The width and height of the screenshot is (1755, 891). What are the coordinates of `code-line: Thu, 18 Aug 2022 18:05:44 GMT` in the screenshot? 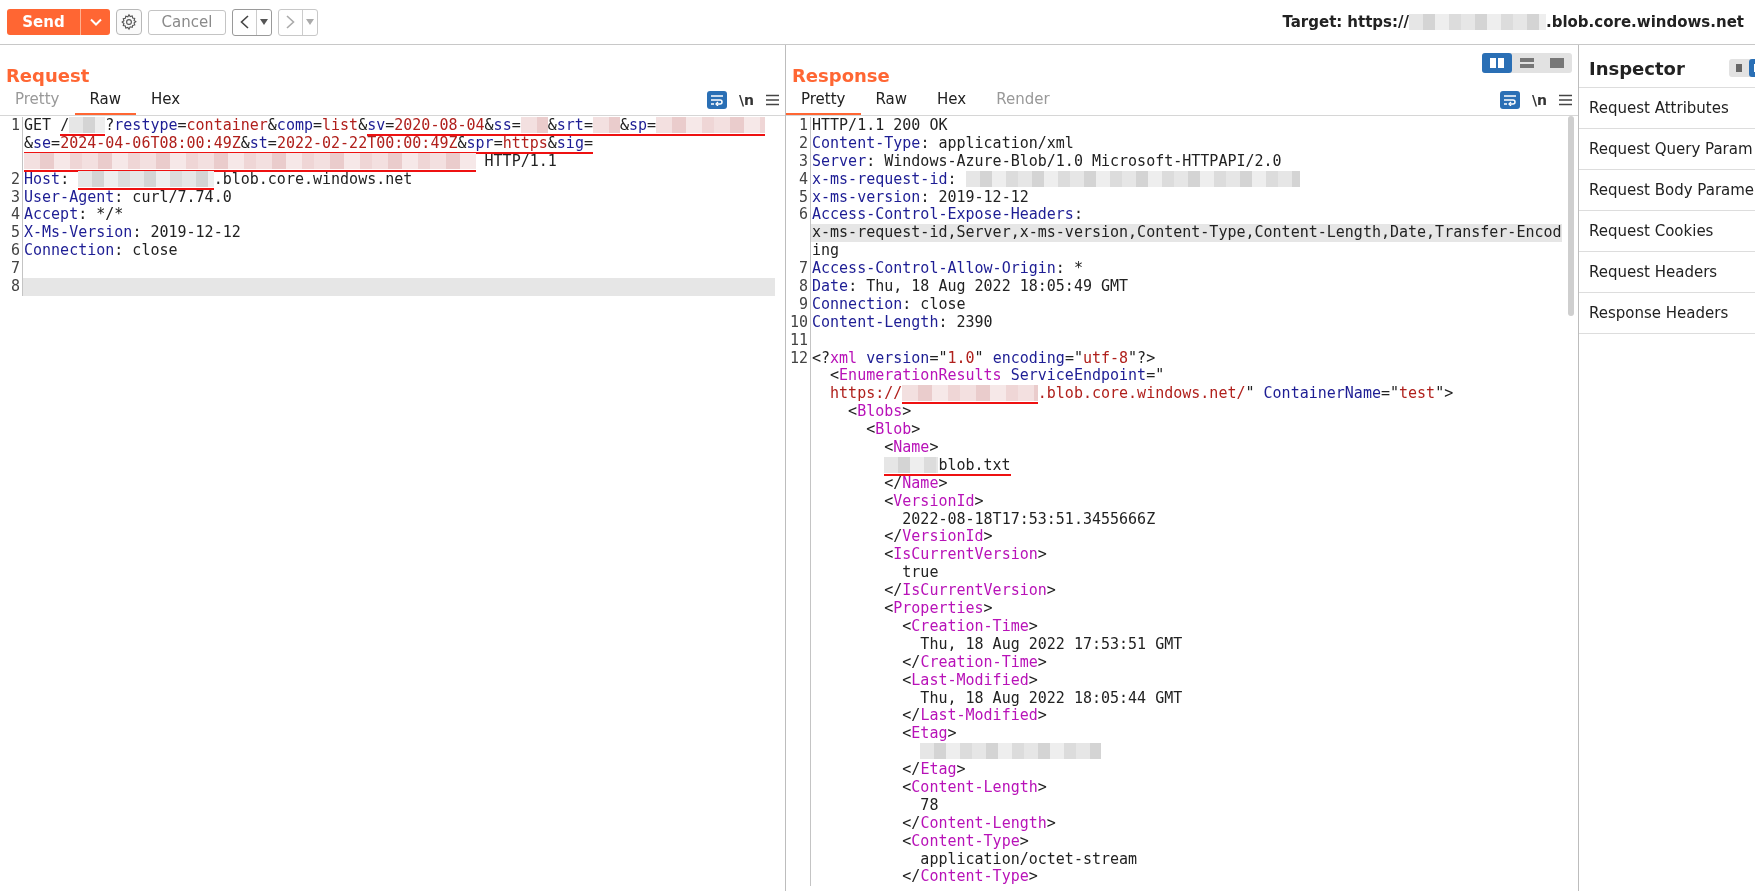 It's located at (1051, 698).